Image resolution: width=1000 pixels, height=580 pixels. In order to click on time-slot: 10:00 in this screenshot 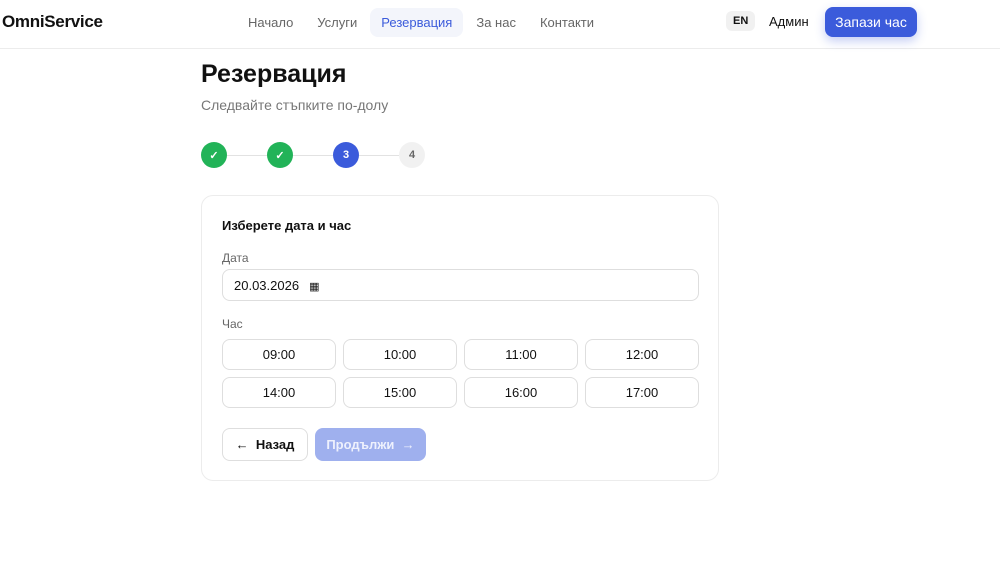, I will do `click(400, 354)`.